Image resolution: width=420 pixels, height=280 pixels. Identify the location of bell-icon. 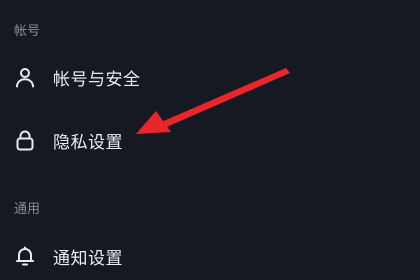
(25, 256).